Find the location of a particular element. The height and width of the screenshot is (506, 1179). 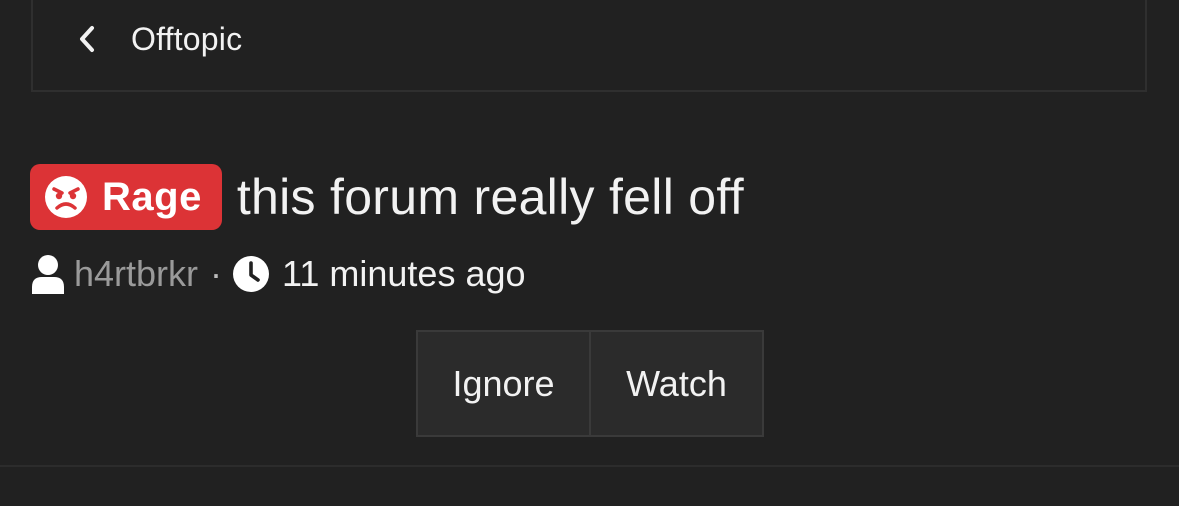

post-timestamp: 11 minutes ago is located at coordinates (404, 274).